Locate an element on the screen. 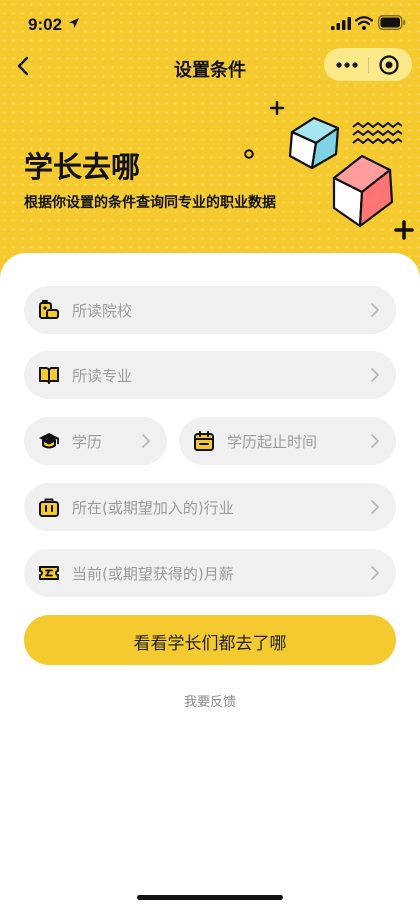 The width and height of the screenshot is (420, 909). degree-field: 学历 is located at coordinates (95, 441).